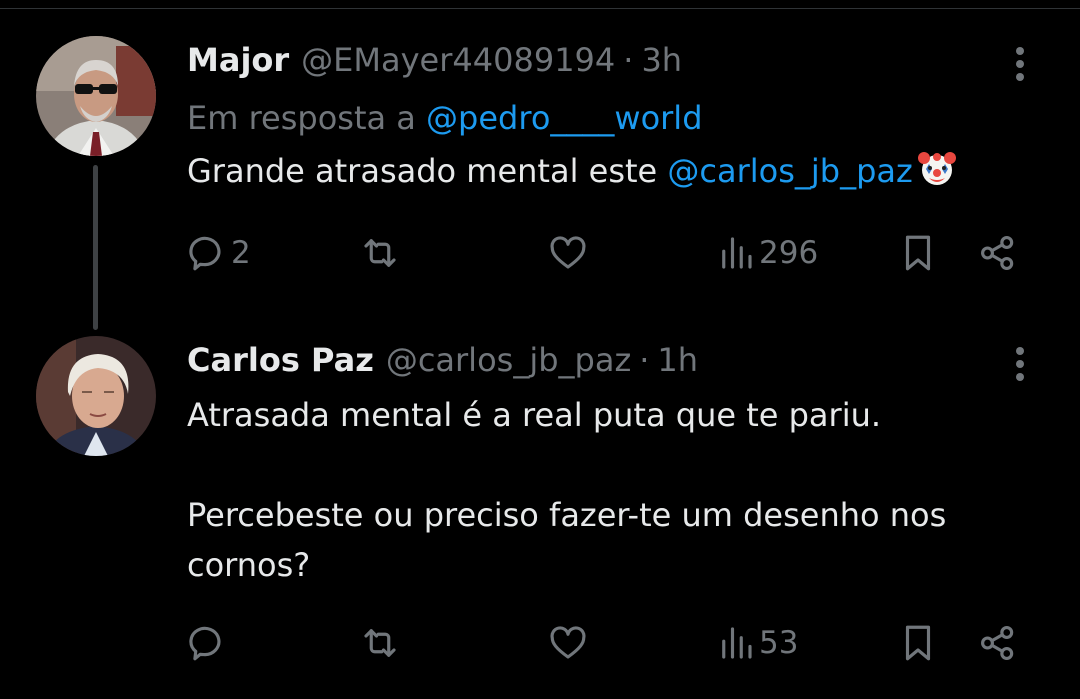 This screenshot has height=699, width=1080. I want to click on author-name: Major, so click(238, 60).